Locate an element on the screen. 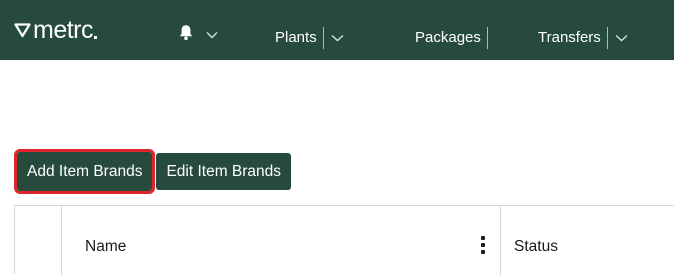  grid-toolbar: Add Item Brands Edit Item Brands is located at coordinates (152, 171).